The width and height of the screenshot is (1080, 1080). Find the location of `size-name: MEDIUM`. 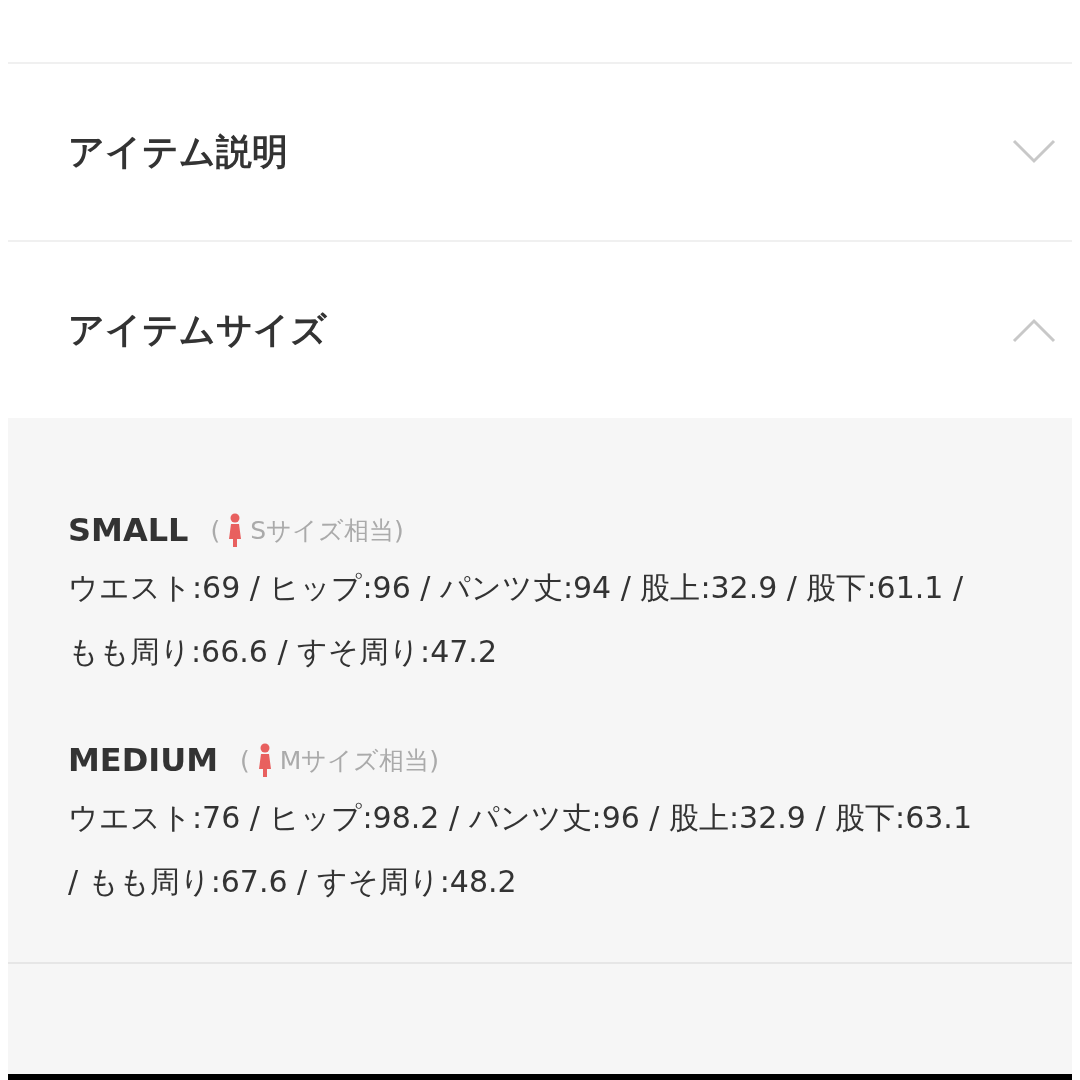

size-name: MEDIUM is located at coordinates (143, 760).